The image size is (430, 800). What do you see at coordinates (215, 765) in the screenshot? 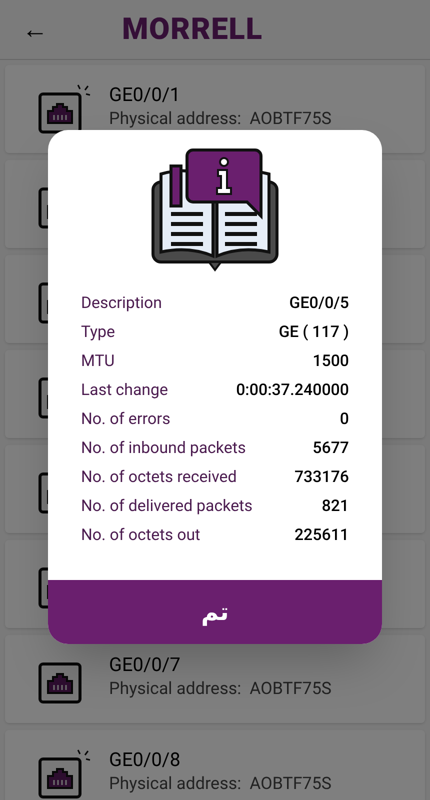
I see `port-card: GE0/0/8 Physical address: AOBTF75S` at bounding box center [215, 765].